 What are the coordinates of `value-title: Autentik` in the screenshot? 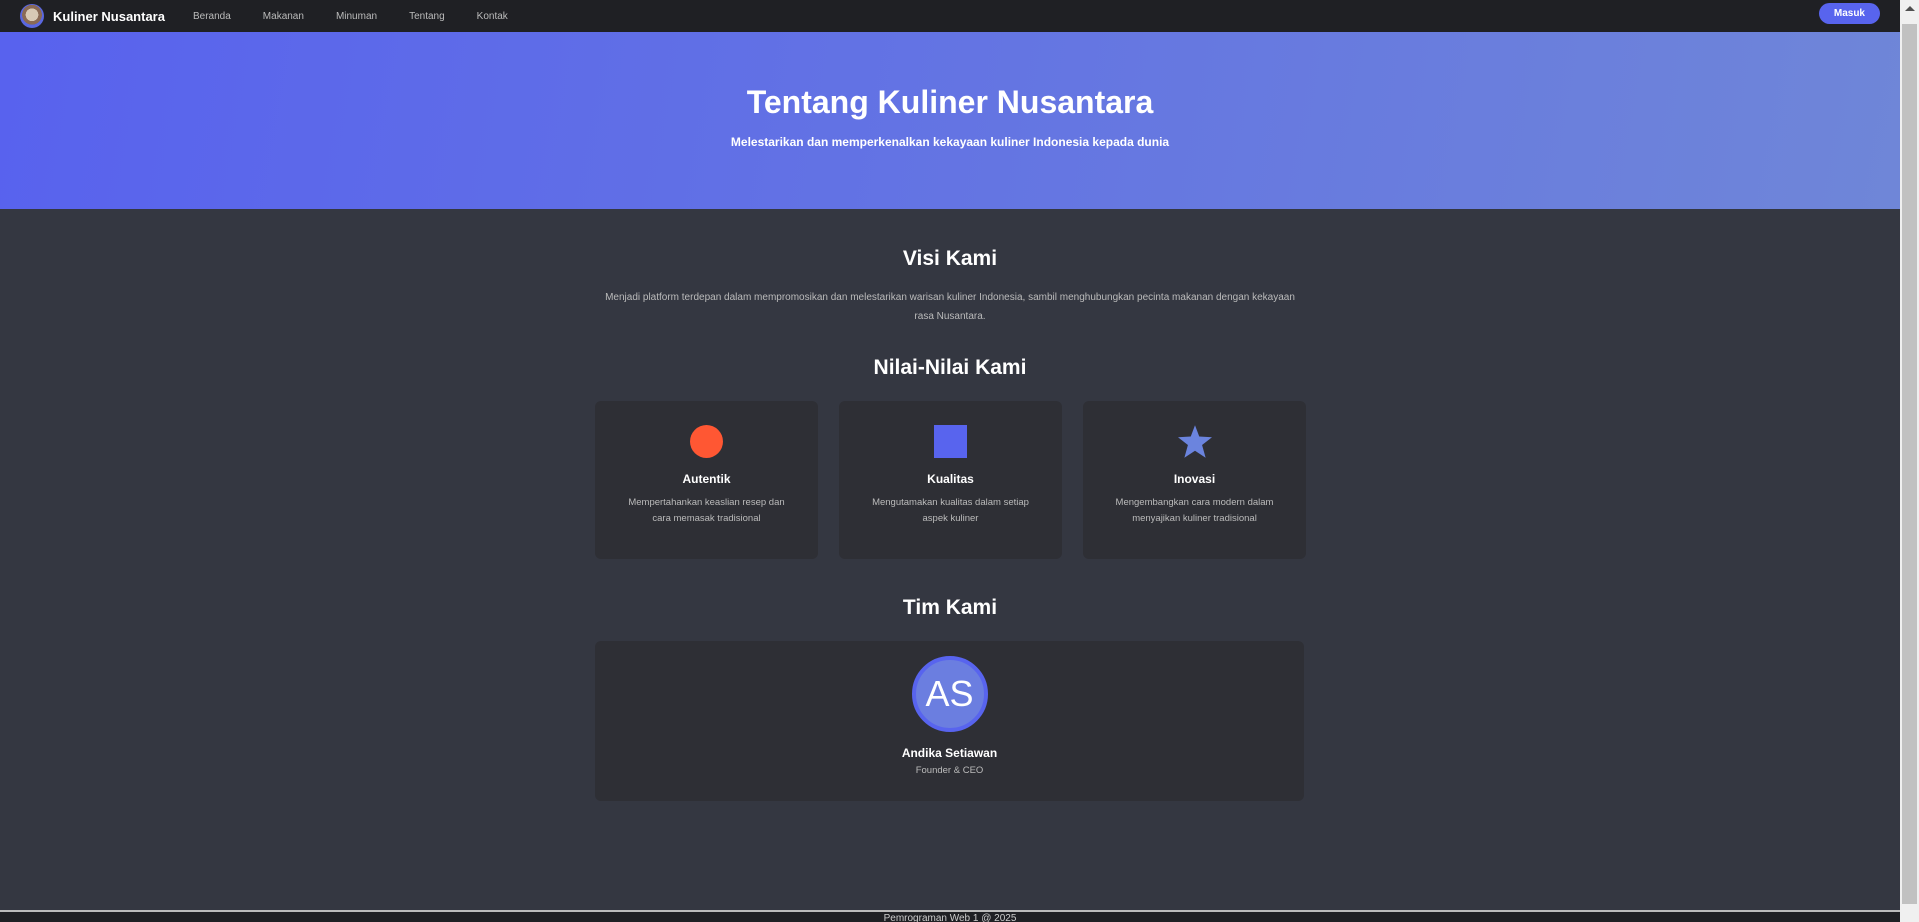 It's located at (706, 479).